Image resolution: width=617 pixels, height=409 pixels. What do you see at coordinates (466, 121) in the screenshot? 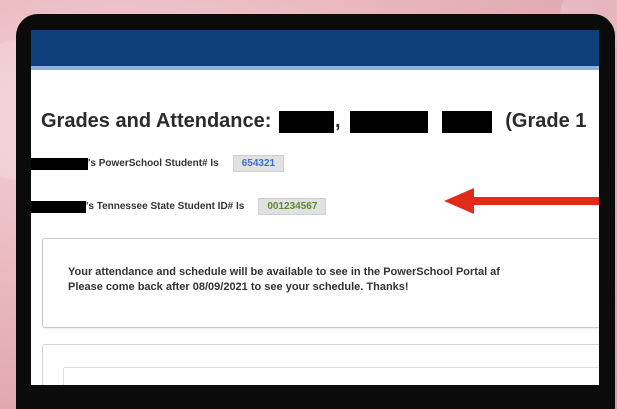
I see `redacted-middle-name` at bounding box center [466, 121].